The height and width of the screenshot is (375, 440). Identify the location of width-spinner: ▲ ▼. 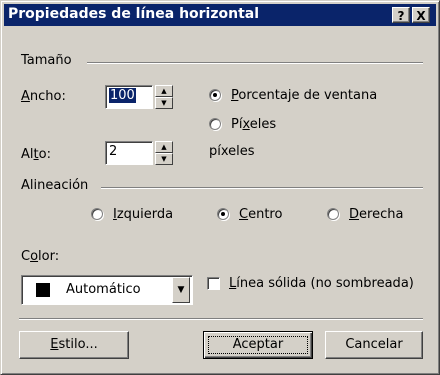
(164, 97).